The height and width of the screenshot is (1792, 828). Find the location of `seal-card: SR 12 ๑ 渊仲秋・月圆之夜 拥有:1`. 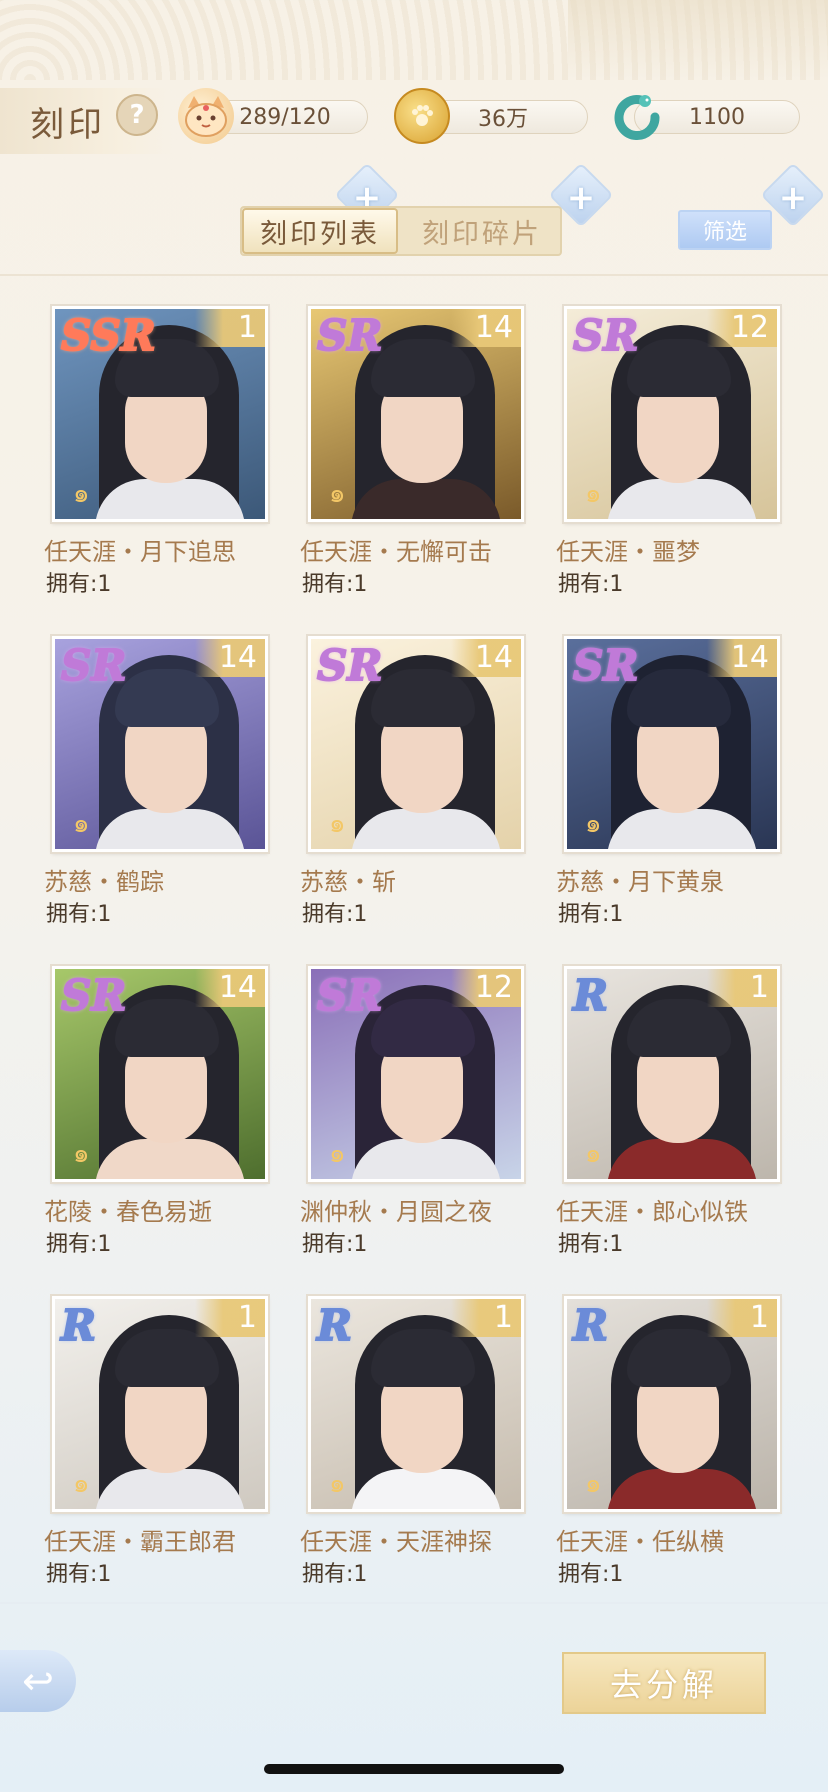

seal-card: SR 12 ๑ 渊仲秋・月圆之夜 拥有:1 is located at coordinates (412, 1108).